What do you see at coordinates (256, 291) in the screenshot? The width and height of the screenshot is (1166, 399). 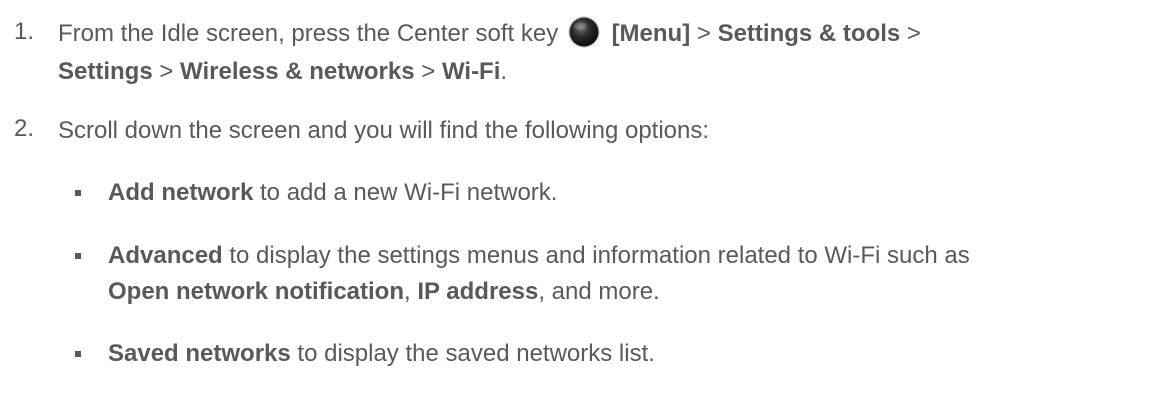 I see `option-term-open-network-notification: Open network notification` at bounding box center [256, 291].